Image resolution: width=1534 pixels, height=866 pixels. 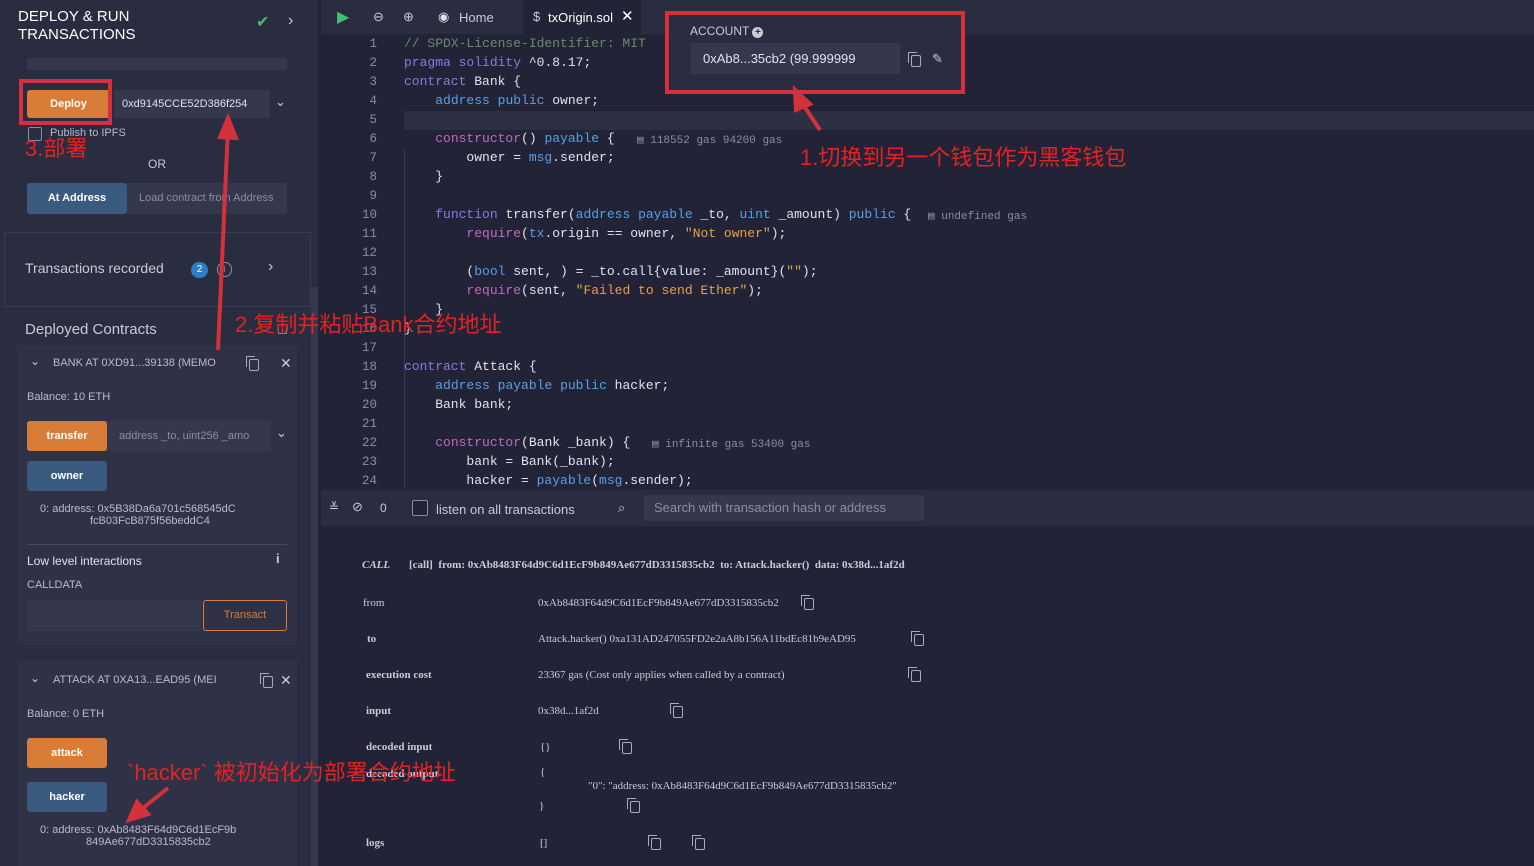 What do you see at coordinates (803, 99) in the screenshot?
I see `arrowhead-step1` at bounding box center [803, 99].